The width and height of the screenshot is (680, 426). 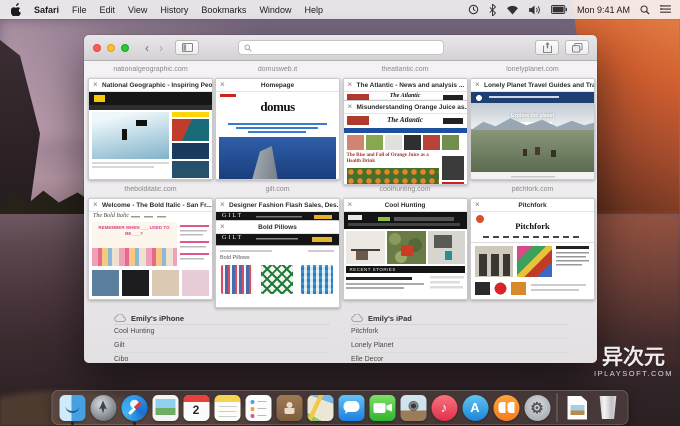 What do you see at coordinates (147, 48) in the screenshot?
I see `back-button: ‹` at bounding box center [147, 48].